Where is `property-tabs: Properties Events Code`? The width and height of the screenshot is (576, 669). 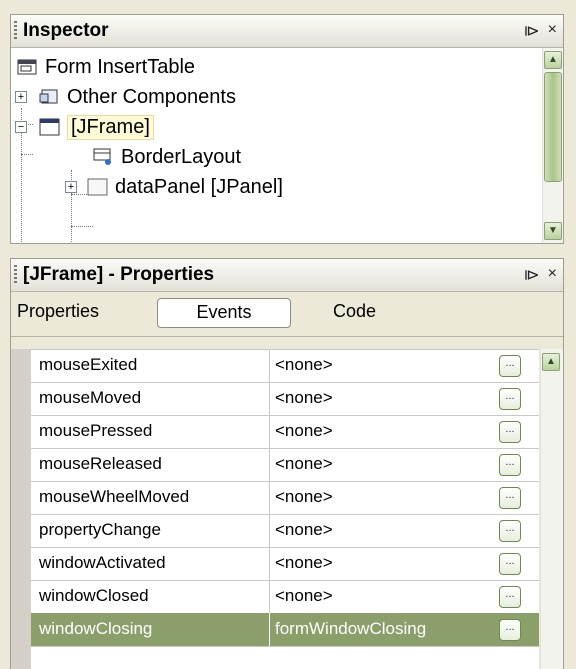
property-tabs: Properties Events Code is located at coordinates (287, 314).